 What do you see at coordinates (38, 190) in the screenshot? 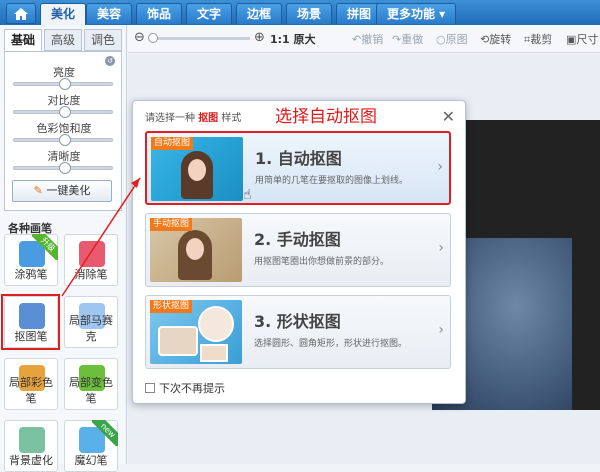
I see `magic-wand-icon: ✎` at bounding box center [38, 190].